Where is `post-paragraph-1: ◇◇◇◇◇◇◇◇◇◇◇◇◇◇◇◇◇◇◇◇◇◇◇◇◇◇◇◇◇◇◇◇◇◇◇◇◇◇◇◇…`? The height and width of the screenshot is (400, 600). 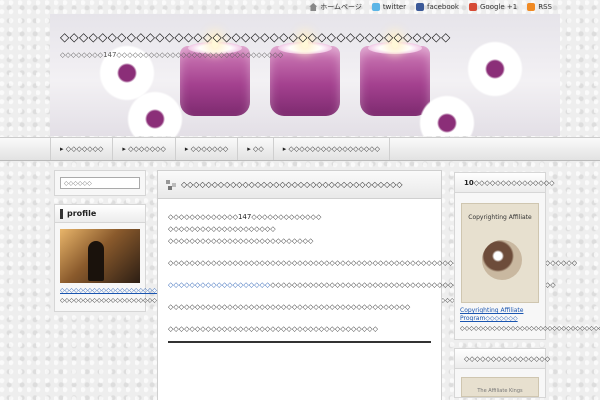
post-paragraph-1: ◇◇◇◇◇◇◇◇◇◇◇◇◇◇◇◇◇◇◇◇◇◇◇◇◇◇◇◇◇◇◇◇◇◇◇◇◇◇◇◇… is located at coordinates (373, 263).